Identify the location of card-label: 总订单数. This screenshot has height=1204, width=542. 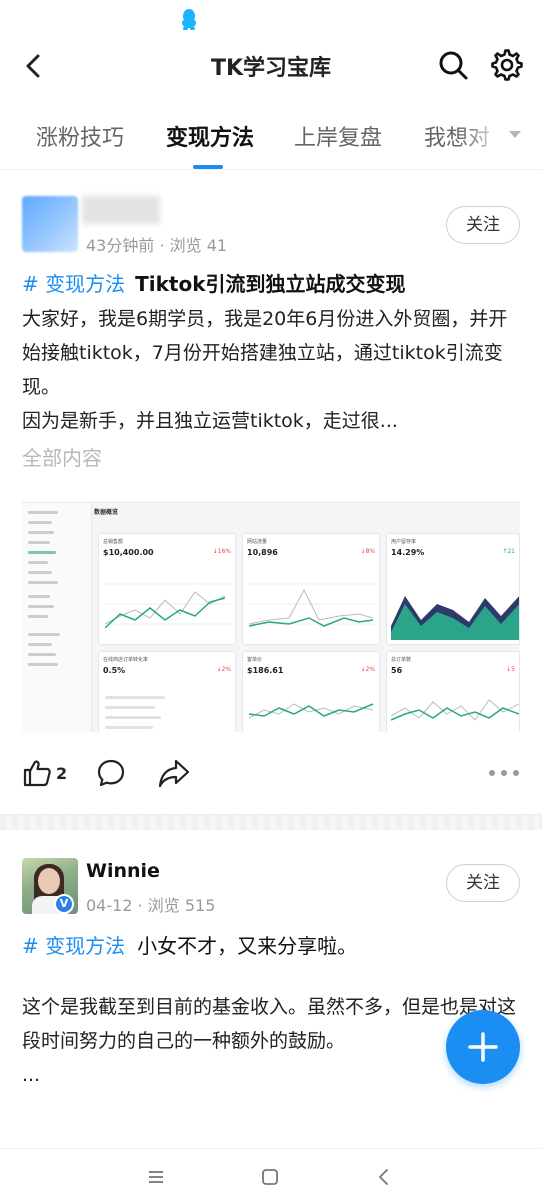
(401, 660).